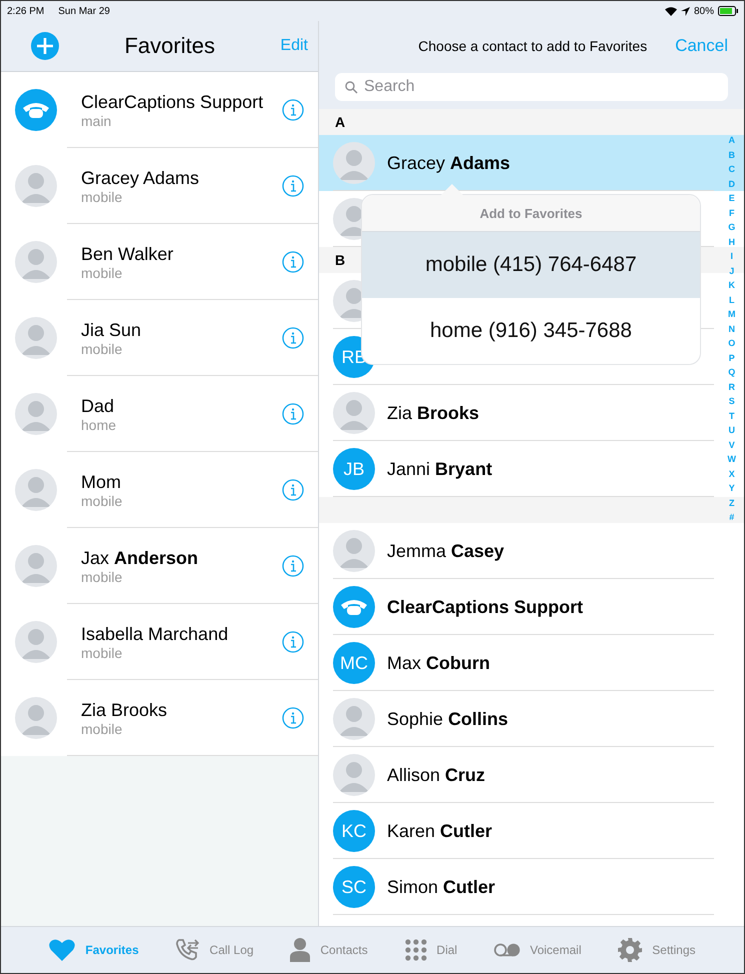  I want to click on favorite-name: Mom, so click(101, 482).